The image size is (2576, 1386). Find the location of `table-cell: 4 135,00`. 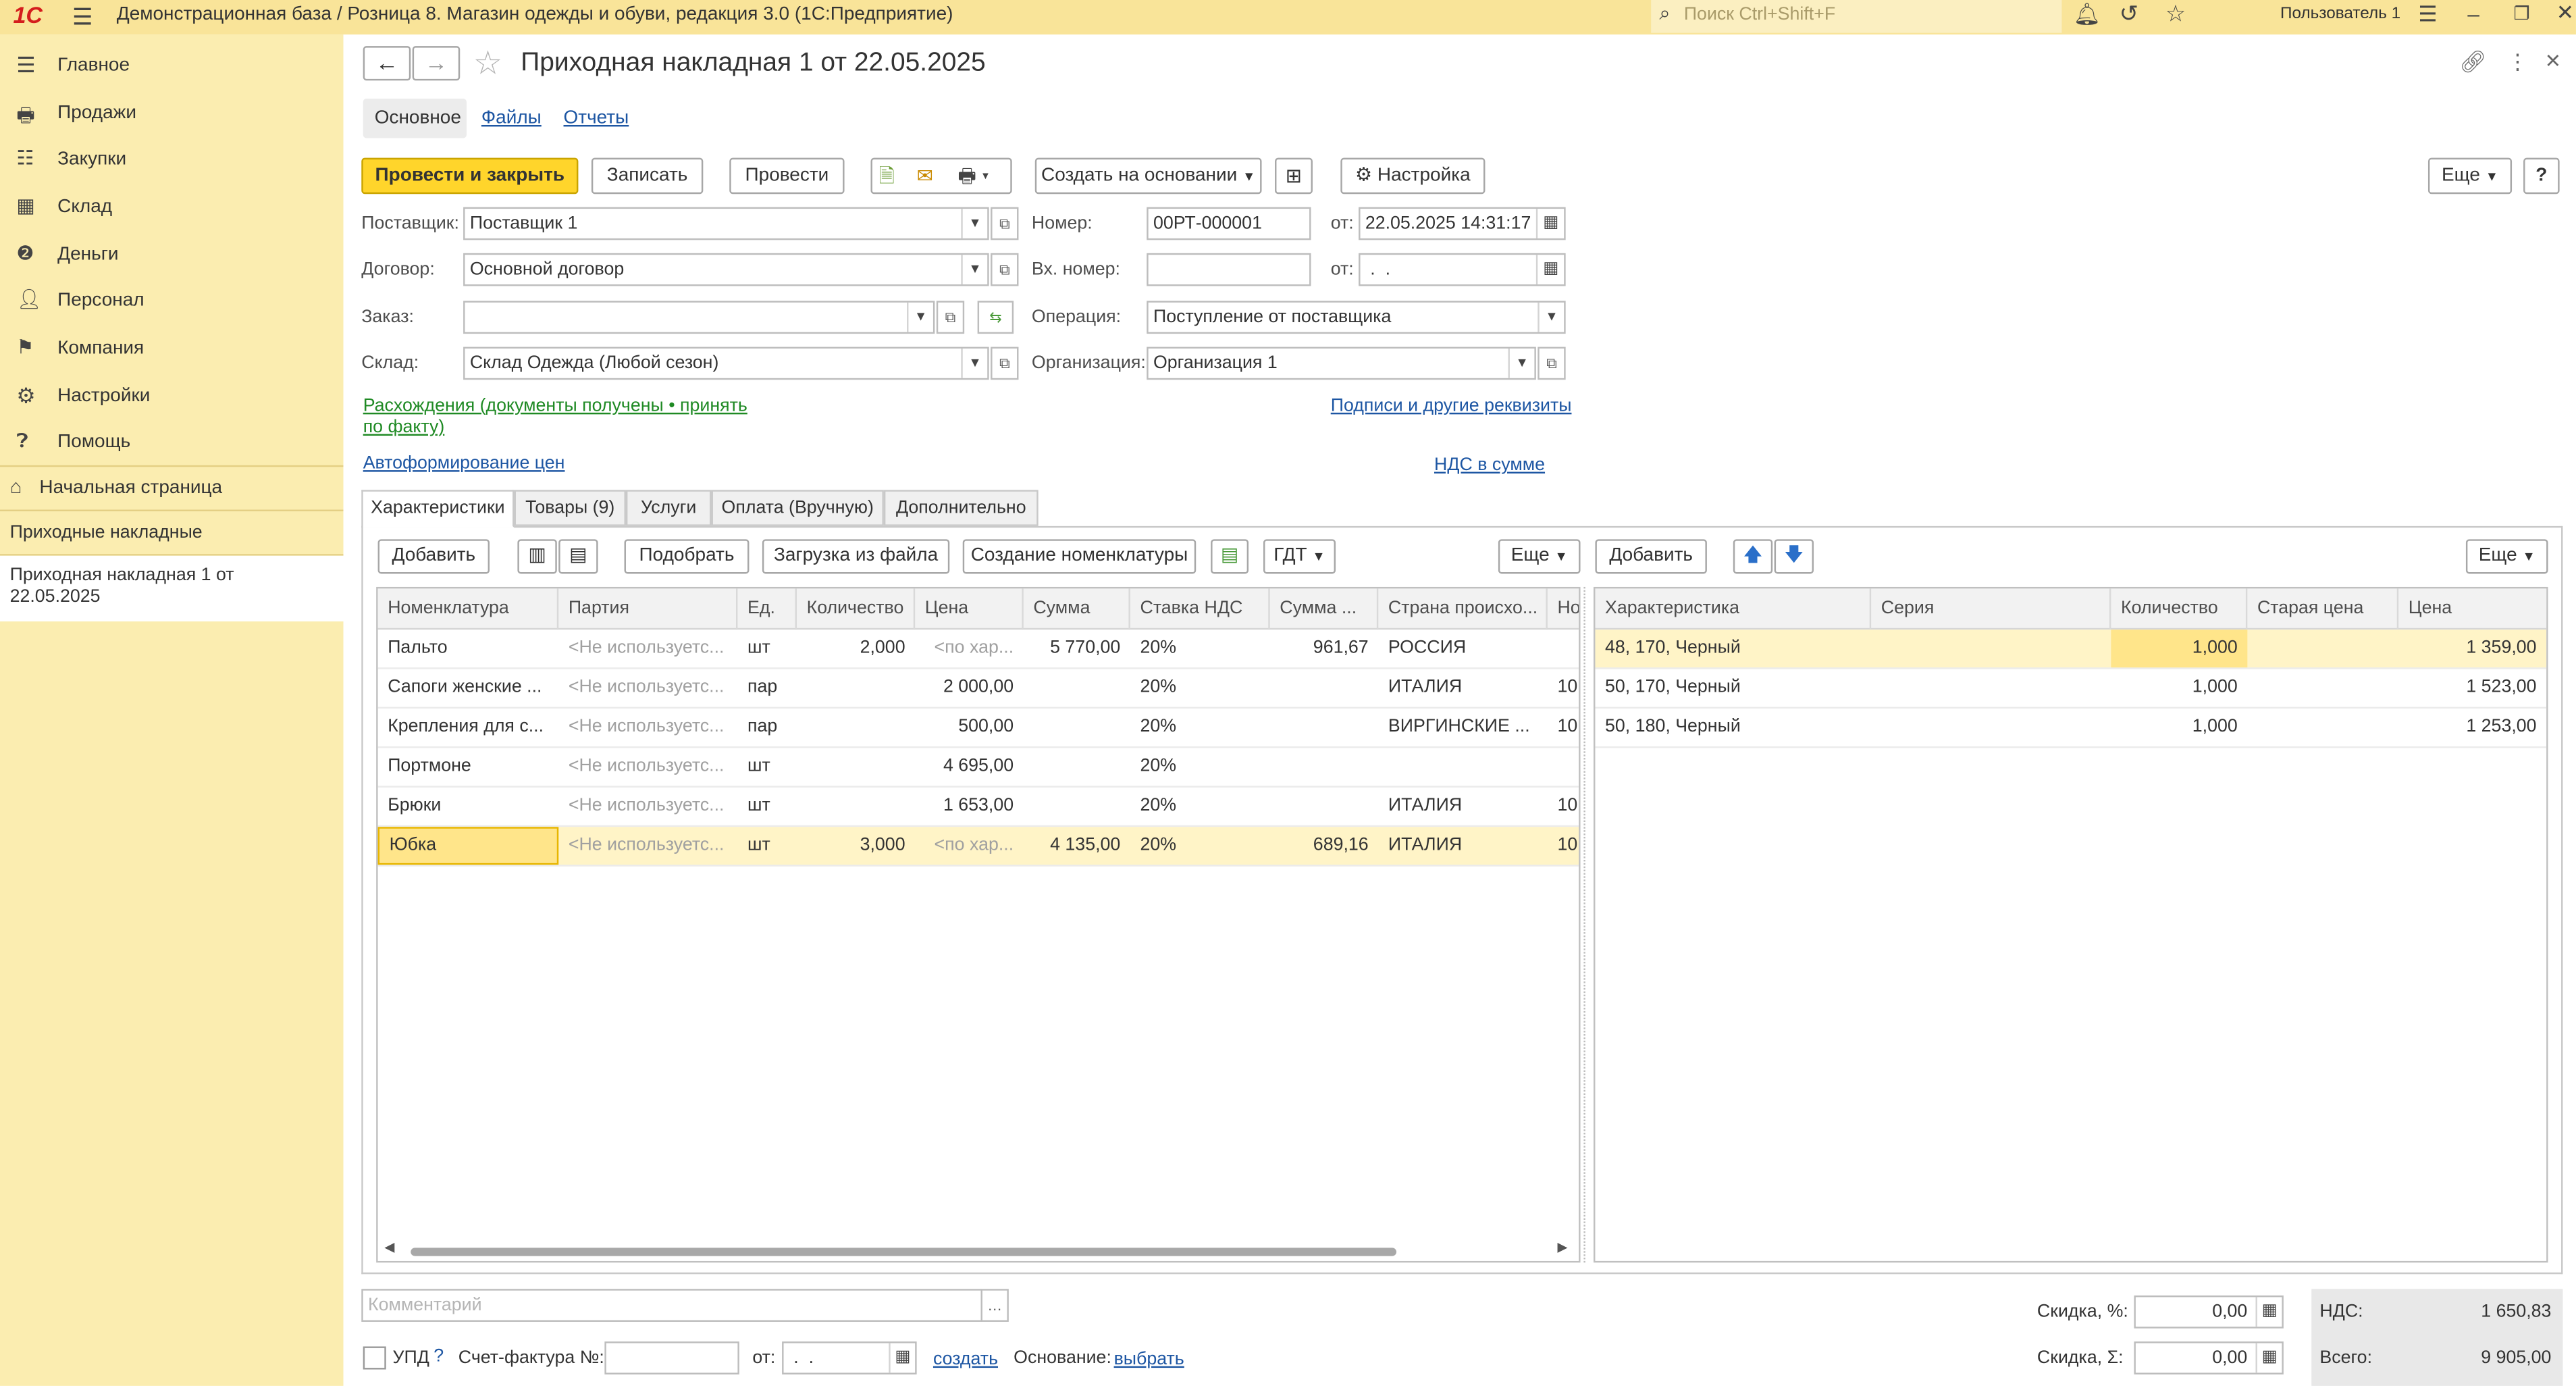

table-cell: 4 135,00 is located at coordinates (1077, 846).